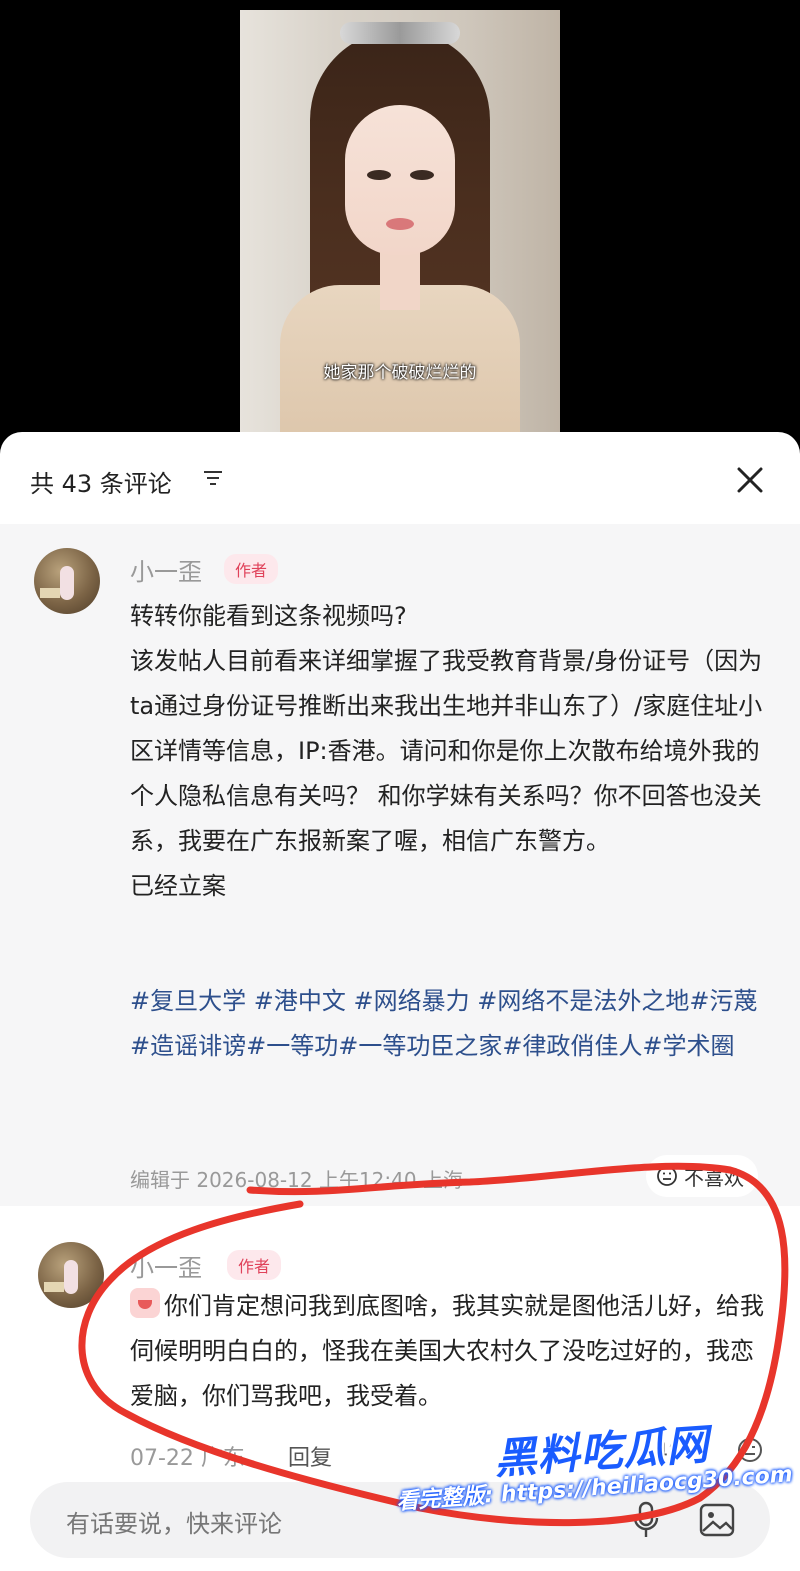  I want to click on dislike-button: 不喜欢, so click(702, 1176).